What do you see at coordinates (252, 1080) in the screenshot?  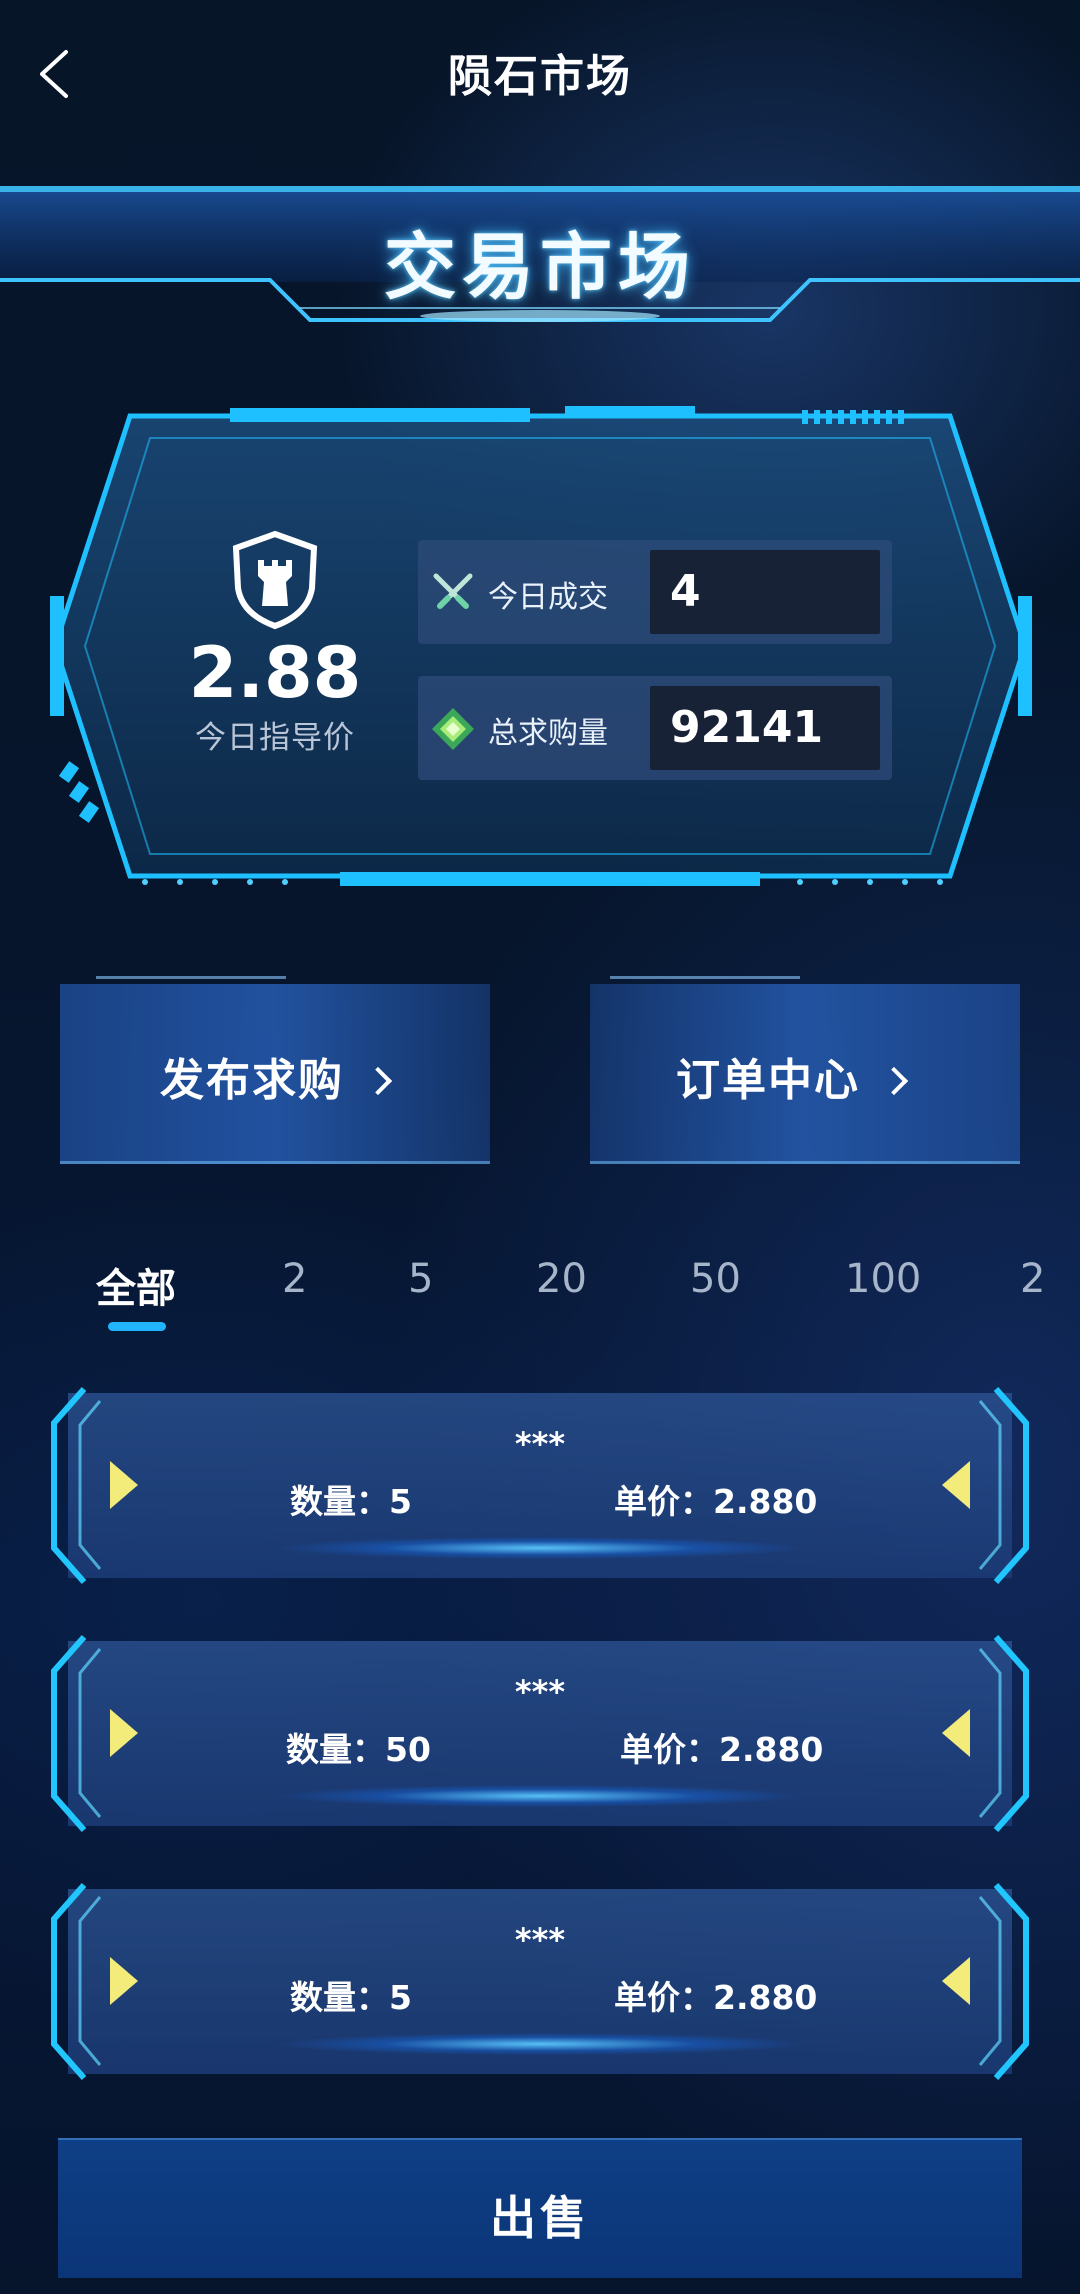 I see `publish-demand-text: 发布求购` at bounding box center [252, 1080].